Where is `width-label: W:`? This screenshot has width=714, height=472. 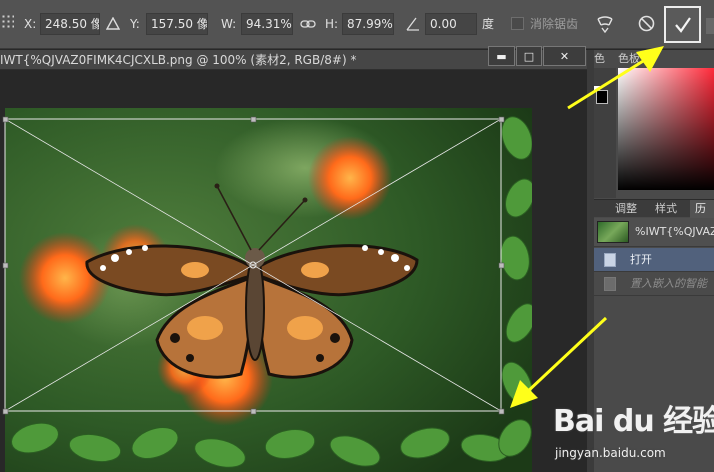 width-label: W: is located at coordinates (229, 24).